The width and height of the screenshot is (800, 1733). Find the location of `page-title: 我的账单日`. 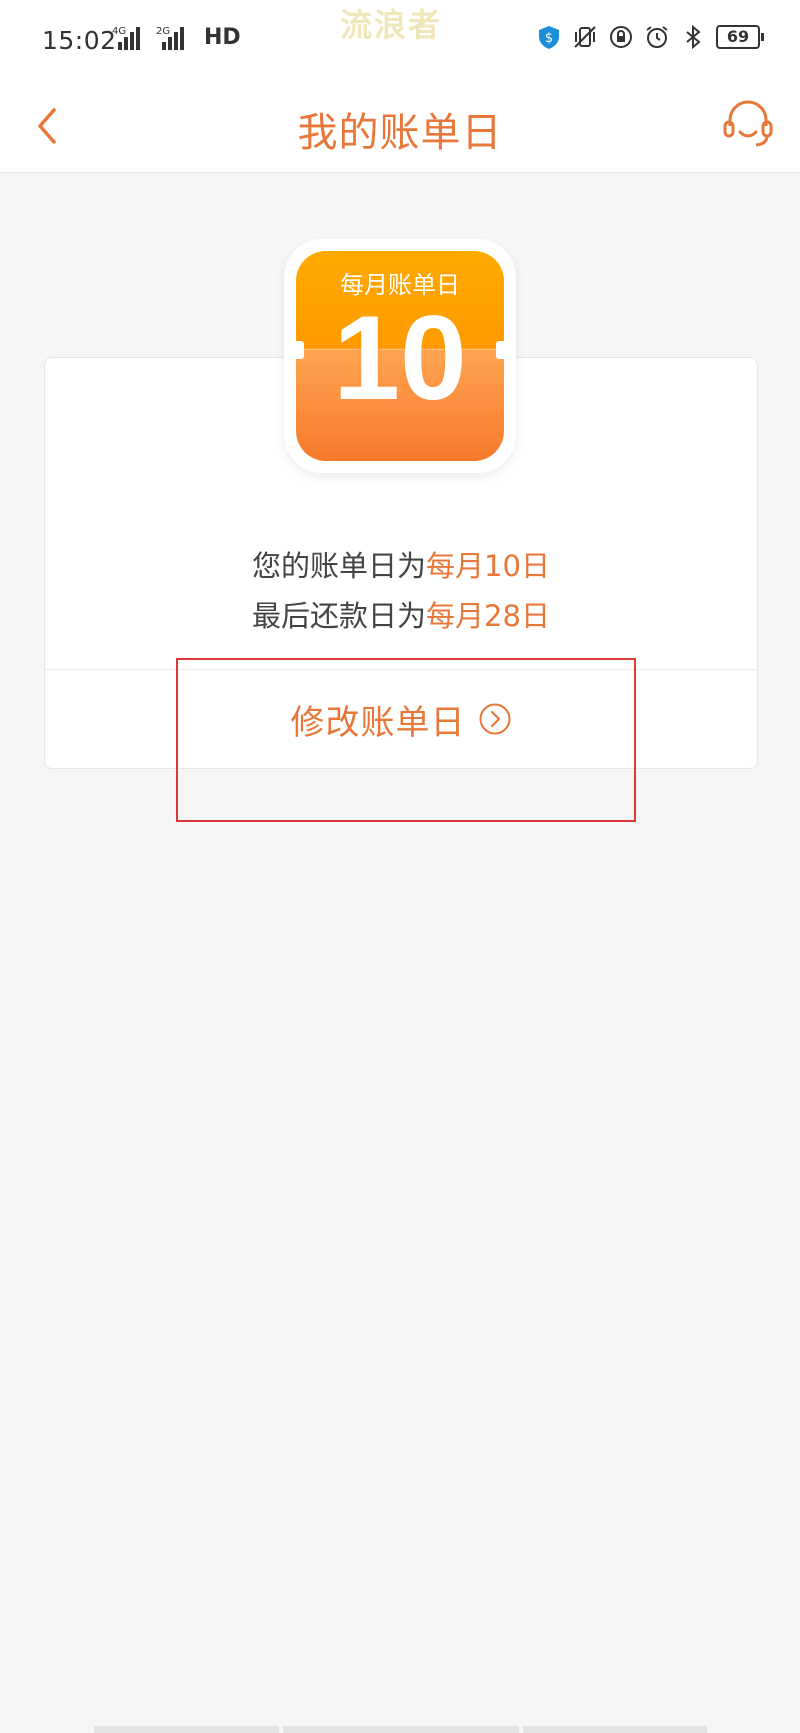

page-title: 我的账单日 is located at coordinates (400, 133).